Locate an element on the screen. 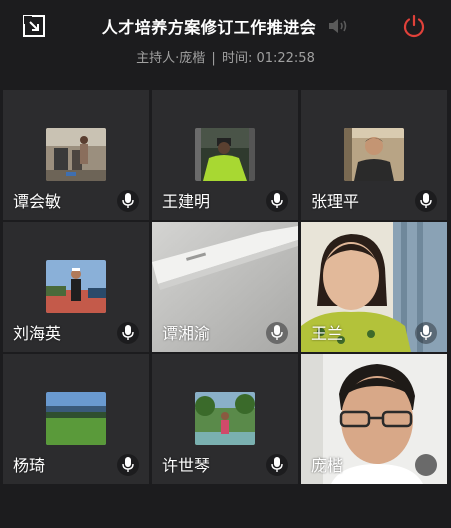  participant-tile: 刘海英 is located at coordinates (76, 287).